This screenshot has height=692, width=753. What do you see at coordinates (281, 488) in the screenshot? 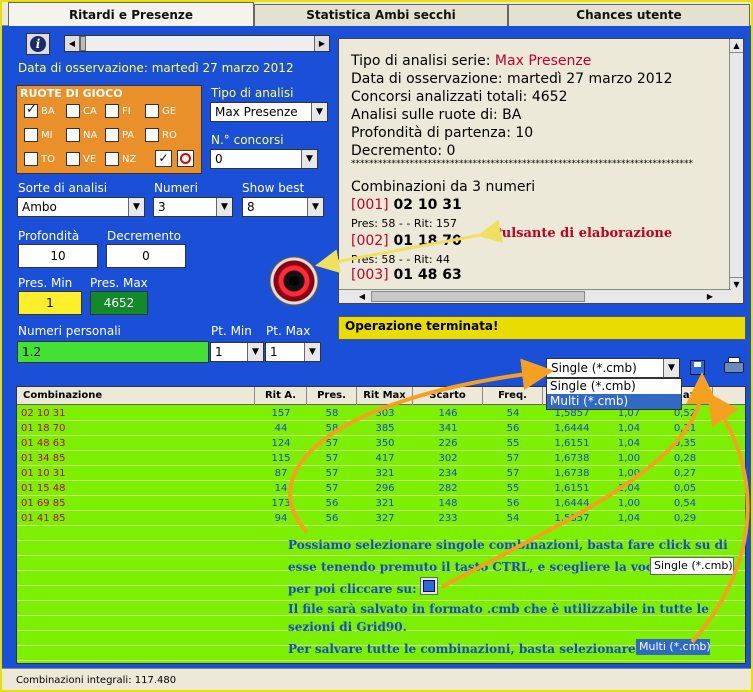
I see `grid-cell: 14` at bounding box center [281, 488].